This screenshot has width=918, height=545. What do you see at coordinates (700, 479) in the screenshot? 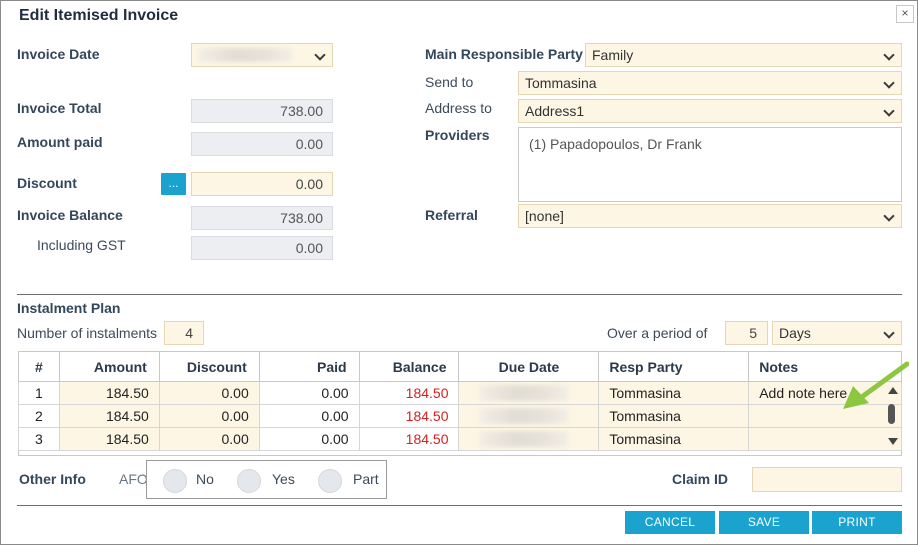
I see `claim-id-label: Claim ID` at bounding box center [700, 479].